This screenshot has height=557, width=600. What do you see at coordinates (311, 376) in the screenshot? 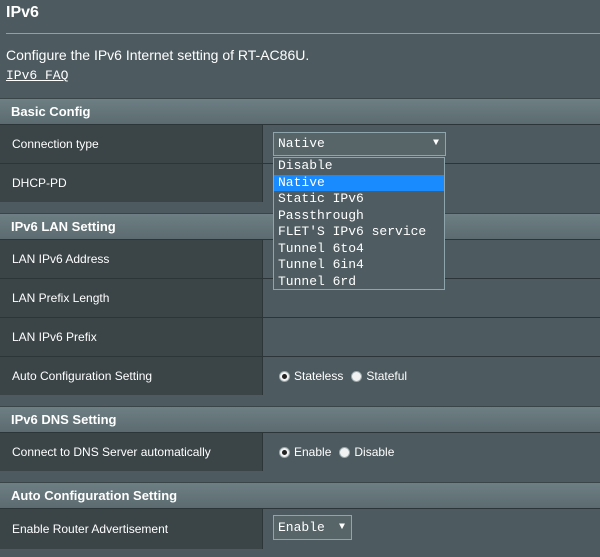
I see `stateless-radio: Stateless` at bounding box center [311, 376].